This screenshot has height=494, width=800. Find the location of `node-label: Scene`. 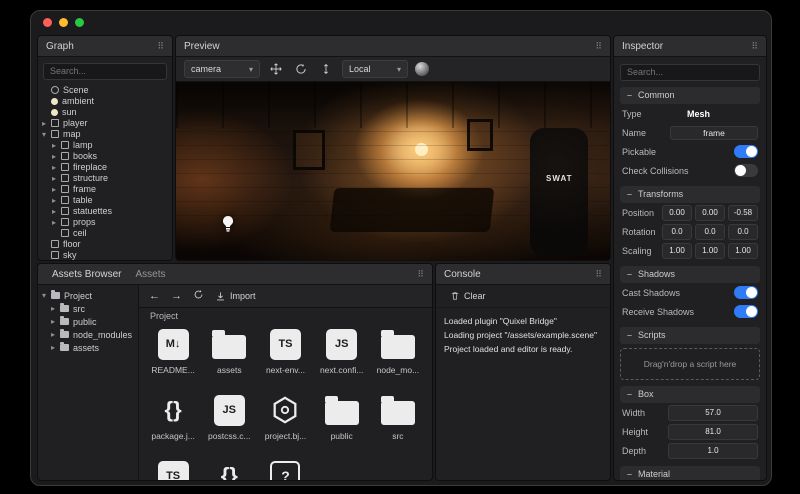

node-label: Scene is located at coordinates (76, 90).